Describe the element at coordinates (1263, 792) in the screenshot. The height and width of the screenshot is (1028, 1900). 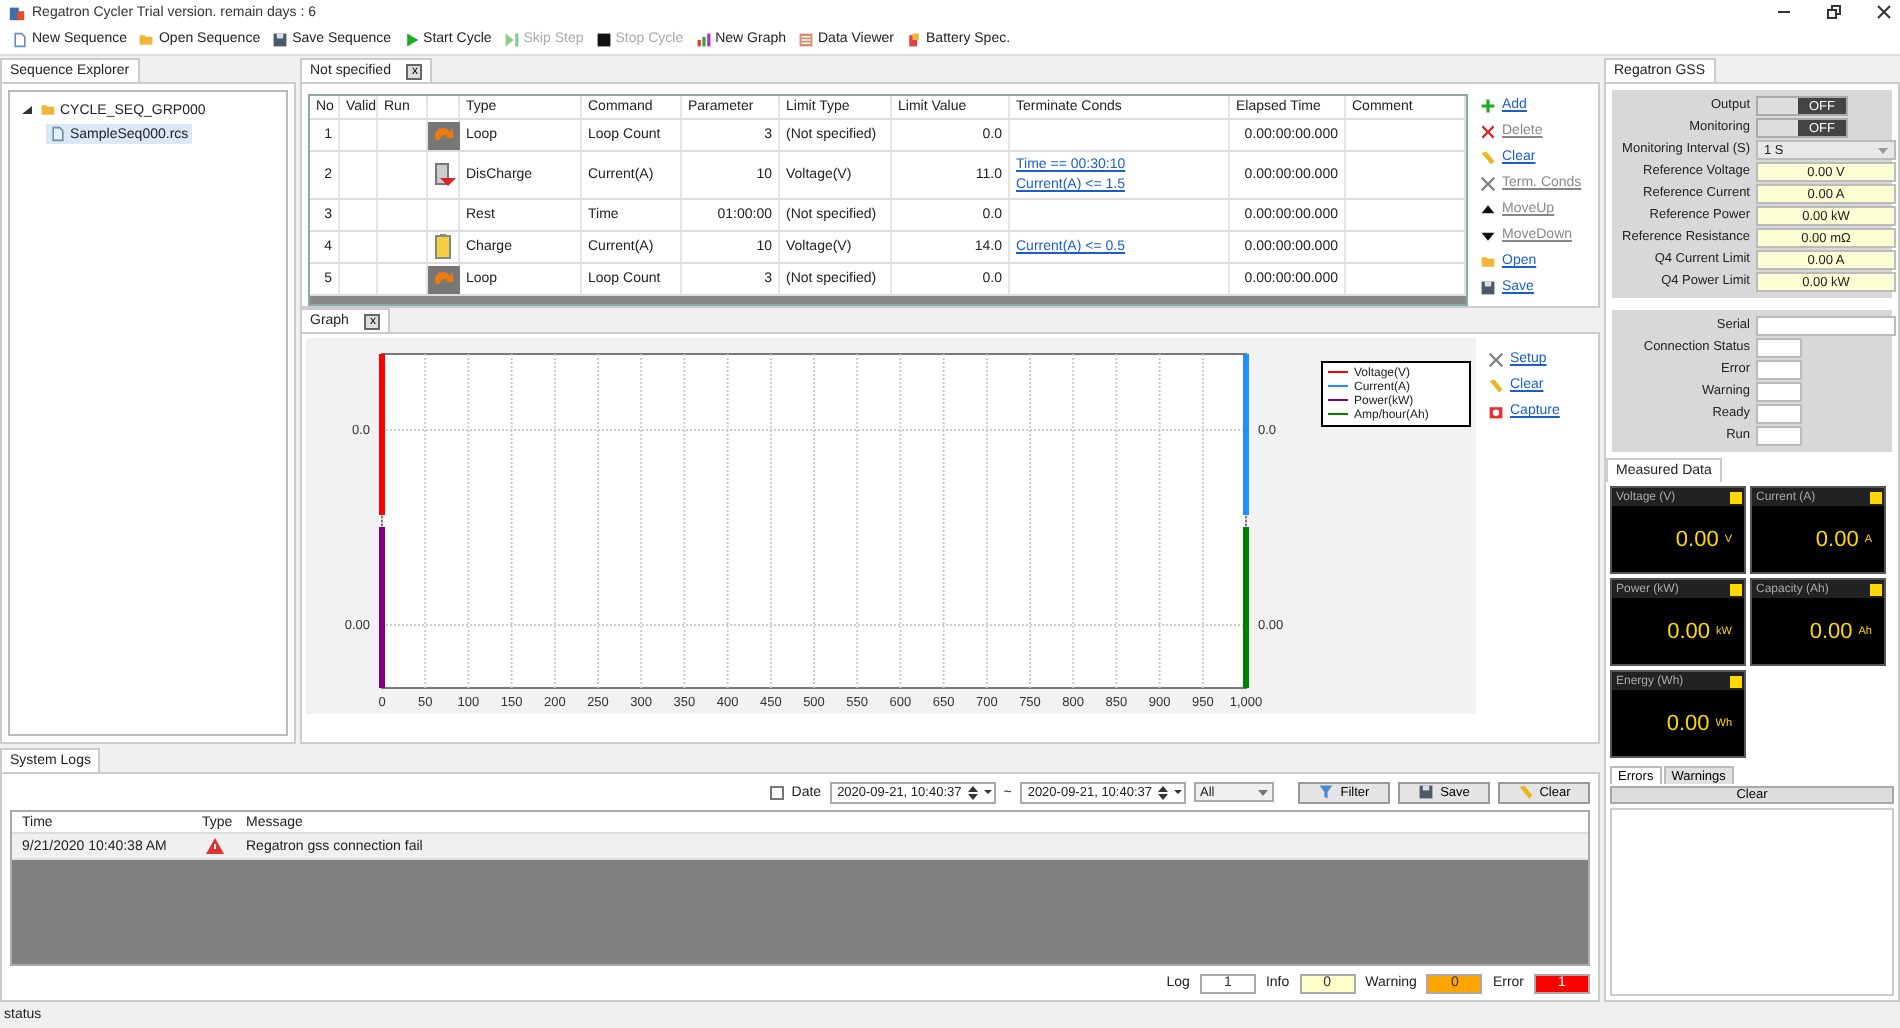
I see `dropdown-arrow-icon` at that location.